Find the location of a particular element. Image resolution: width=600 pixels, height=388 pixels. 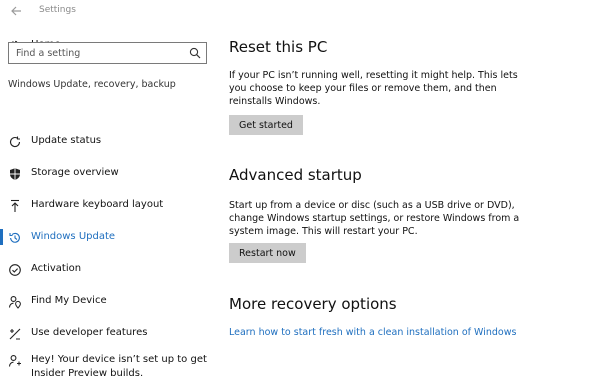

checkmark-circle-icon is located at coordinates (15, 270).